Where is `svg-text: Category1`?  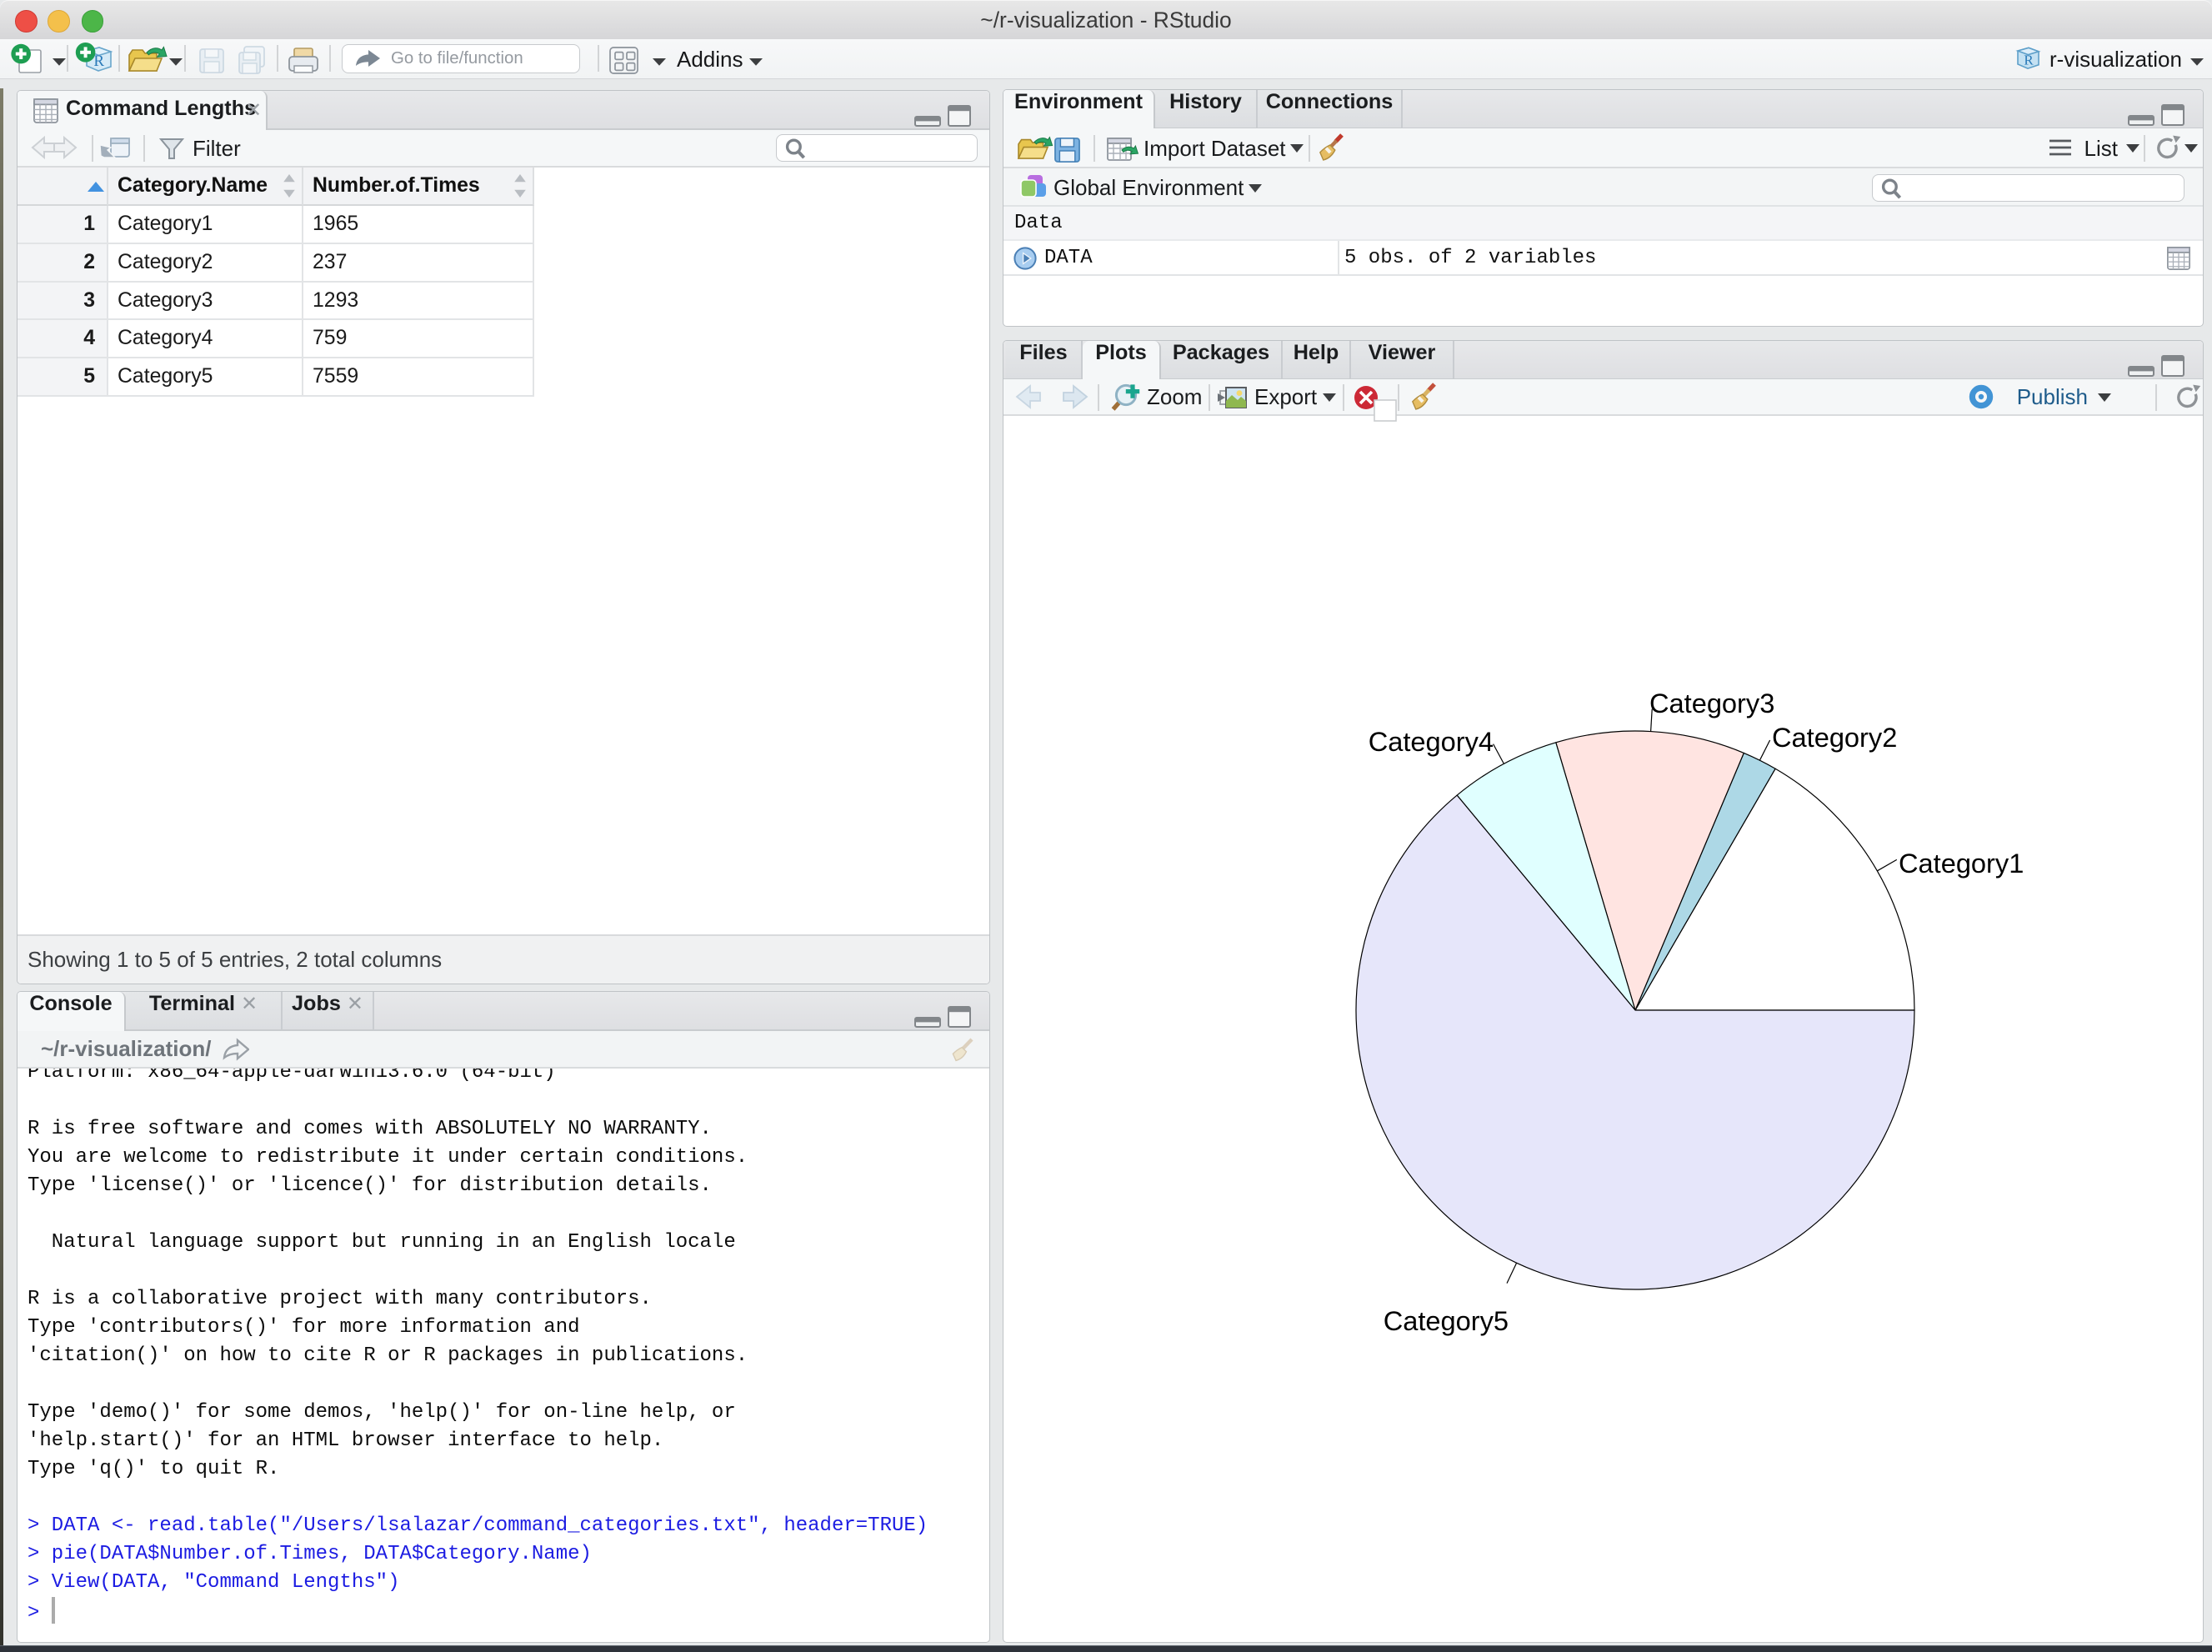
svg-text: Category1 is located at coordinates (1961, 863).